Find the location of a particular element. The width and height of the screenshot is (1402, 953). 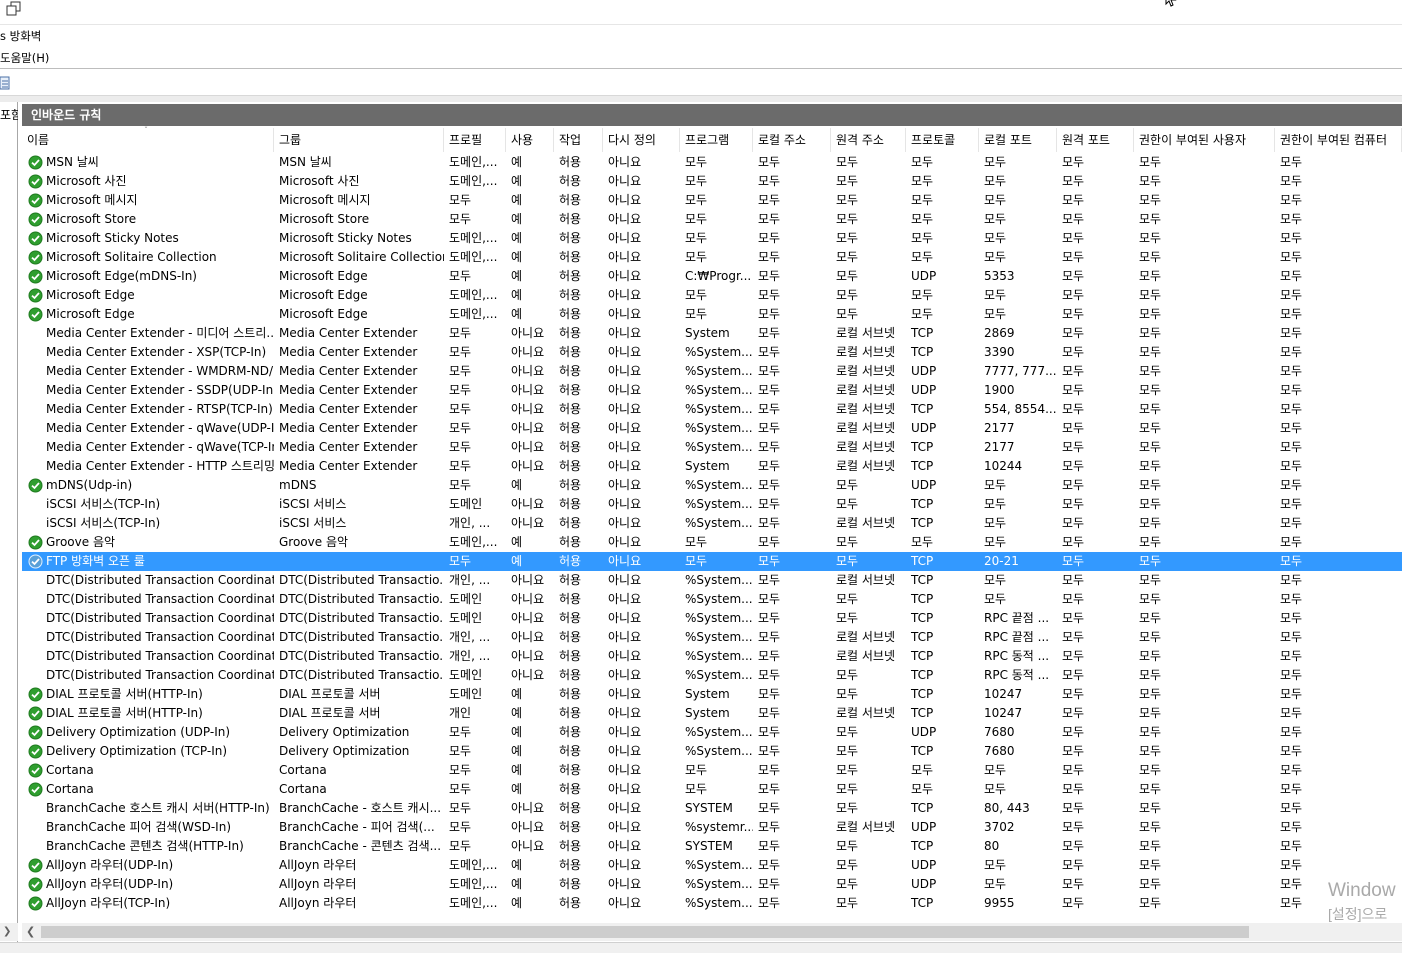

column-header-protocol: 프로토콜 is located at coordinates (942, 140).